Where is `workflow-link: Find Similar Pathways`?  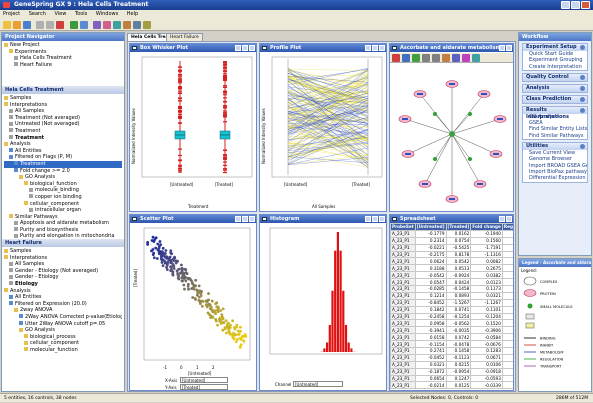 workflow-link: Find Similar Pathways is located at coordinates (555, 136).